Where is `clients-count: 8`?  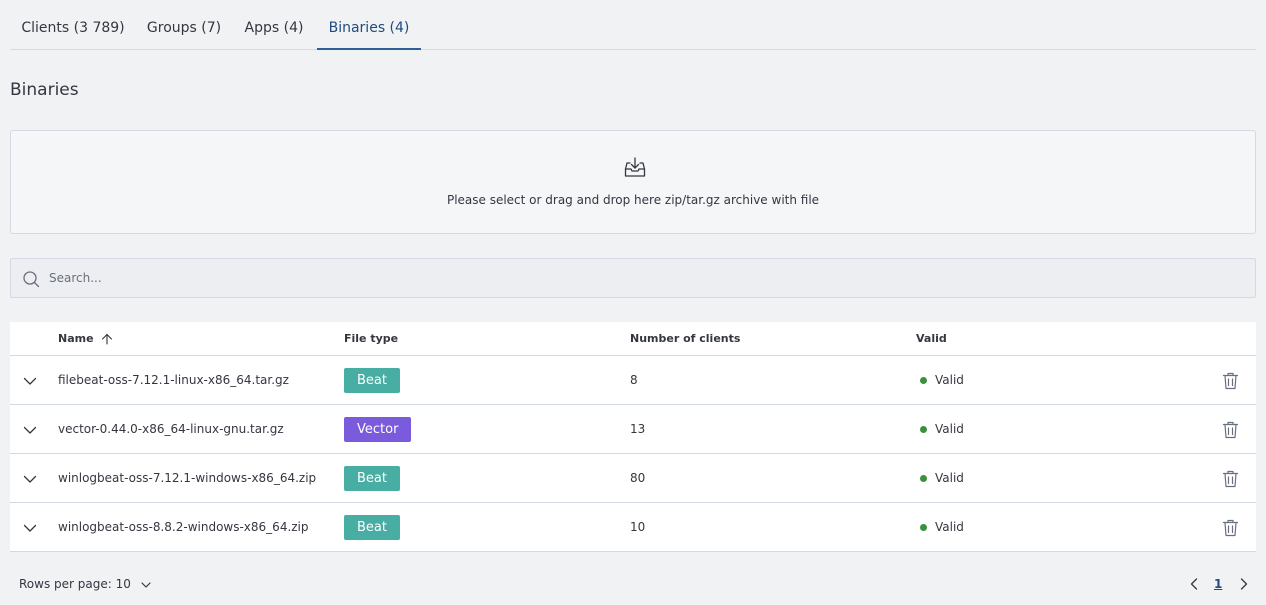
clients-count: 8 is located at coordinates (634, 380).